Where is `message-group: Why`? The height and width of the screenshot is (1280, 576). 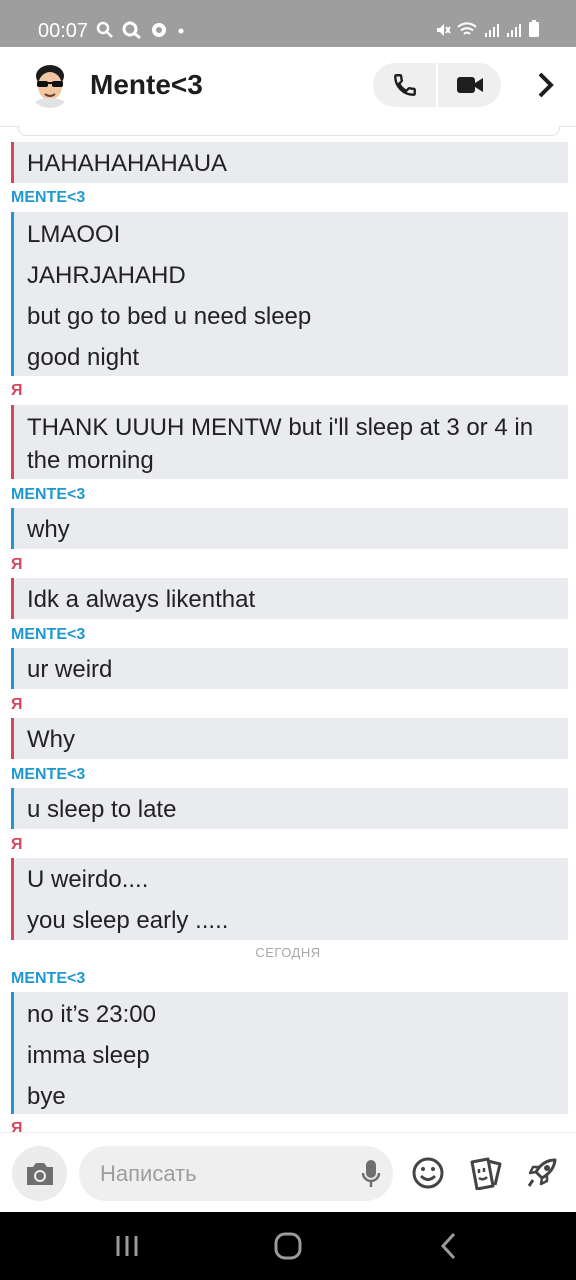
message-group: Why is located at coordinates (289, 738).